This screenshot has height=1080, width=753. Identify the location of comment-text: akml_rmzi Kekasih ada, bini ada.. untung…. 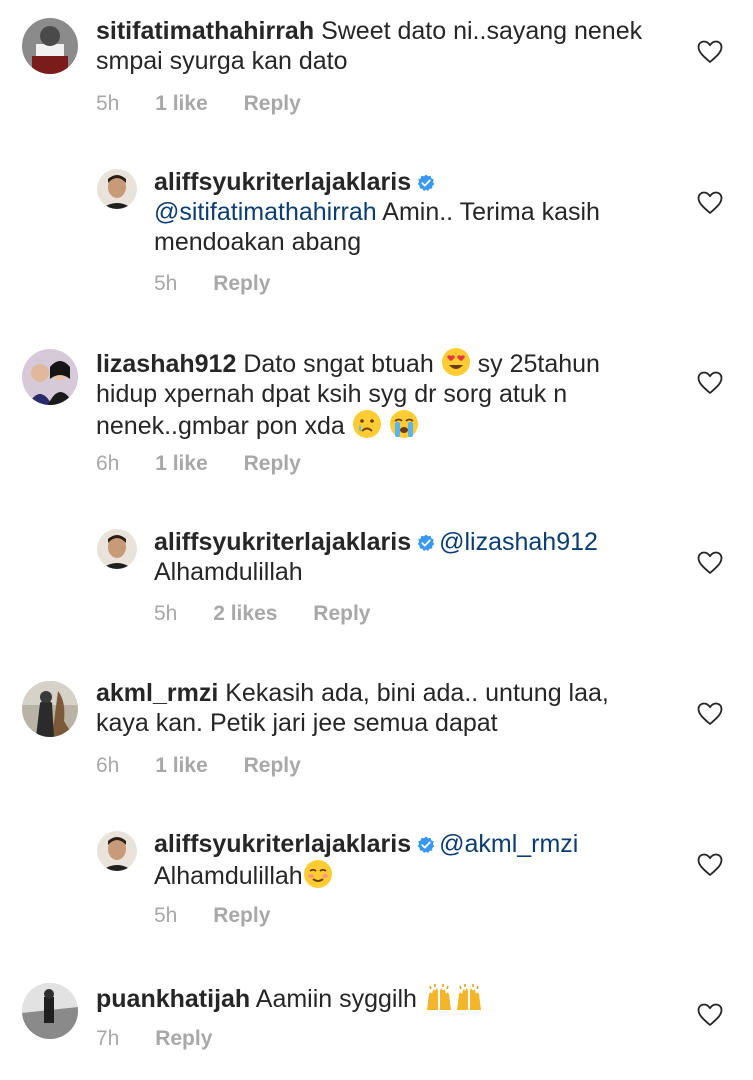
(376, 708).